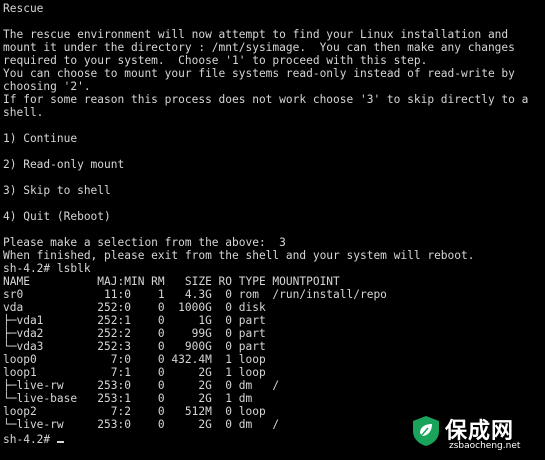 The image size is (545, 460). I want to click on terminal-line: Rescue, so click(23, 8).